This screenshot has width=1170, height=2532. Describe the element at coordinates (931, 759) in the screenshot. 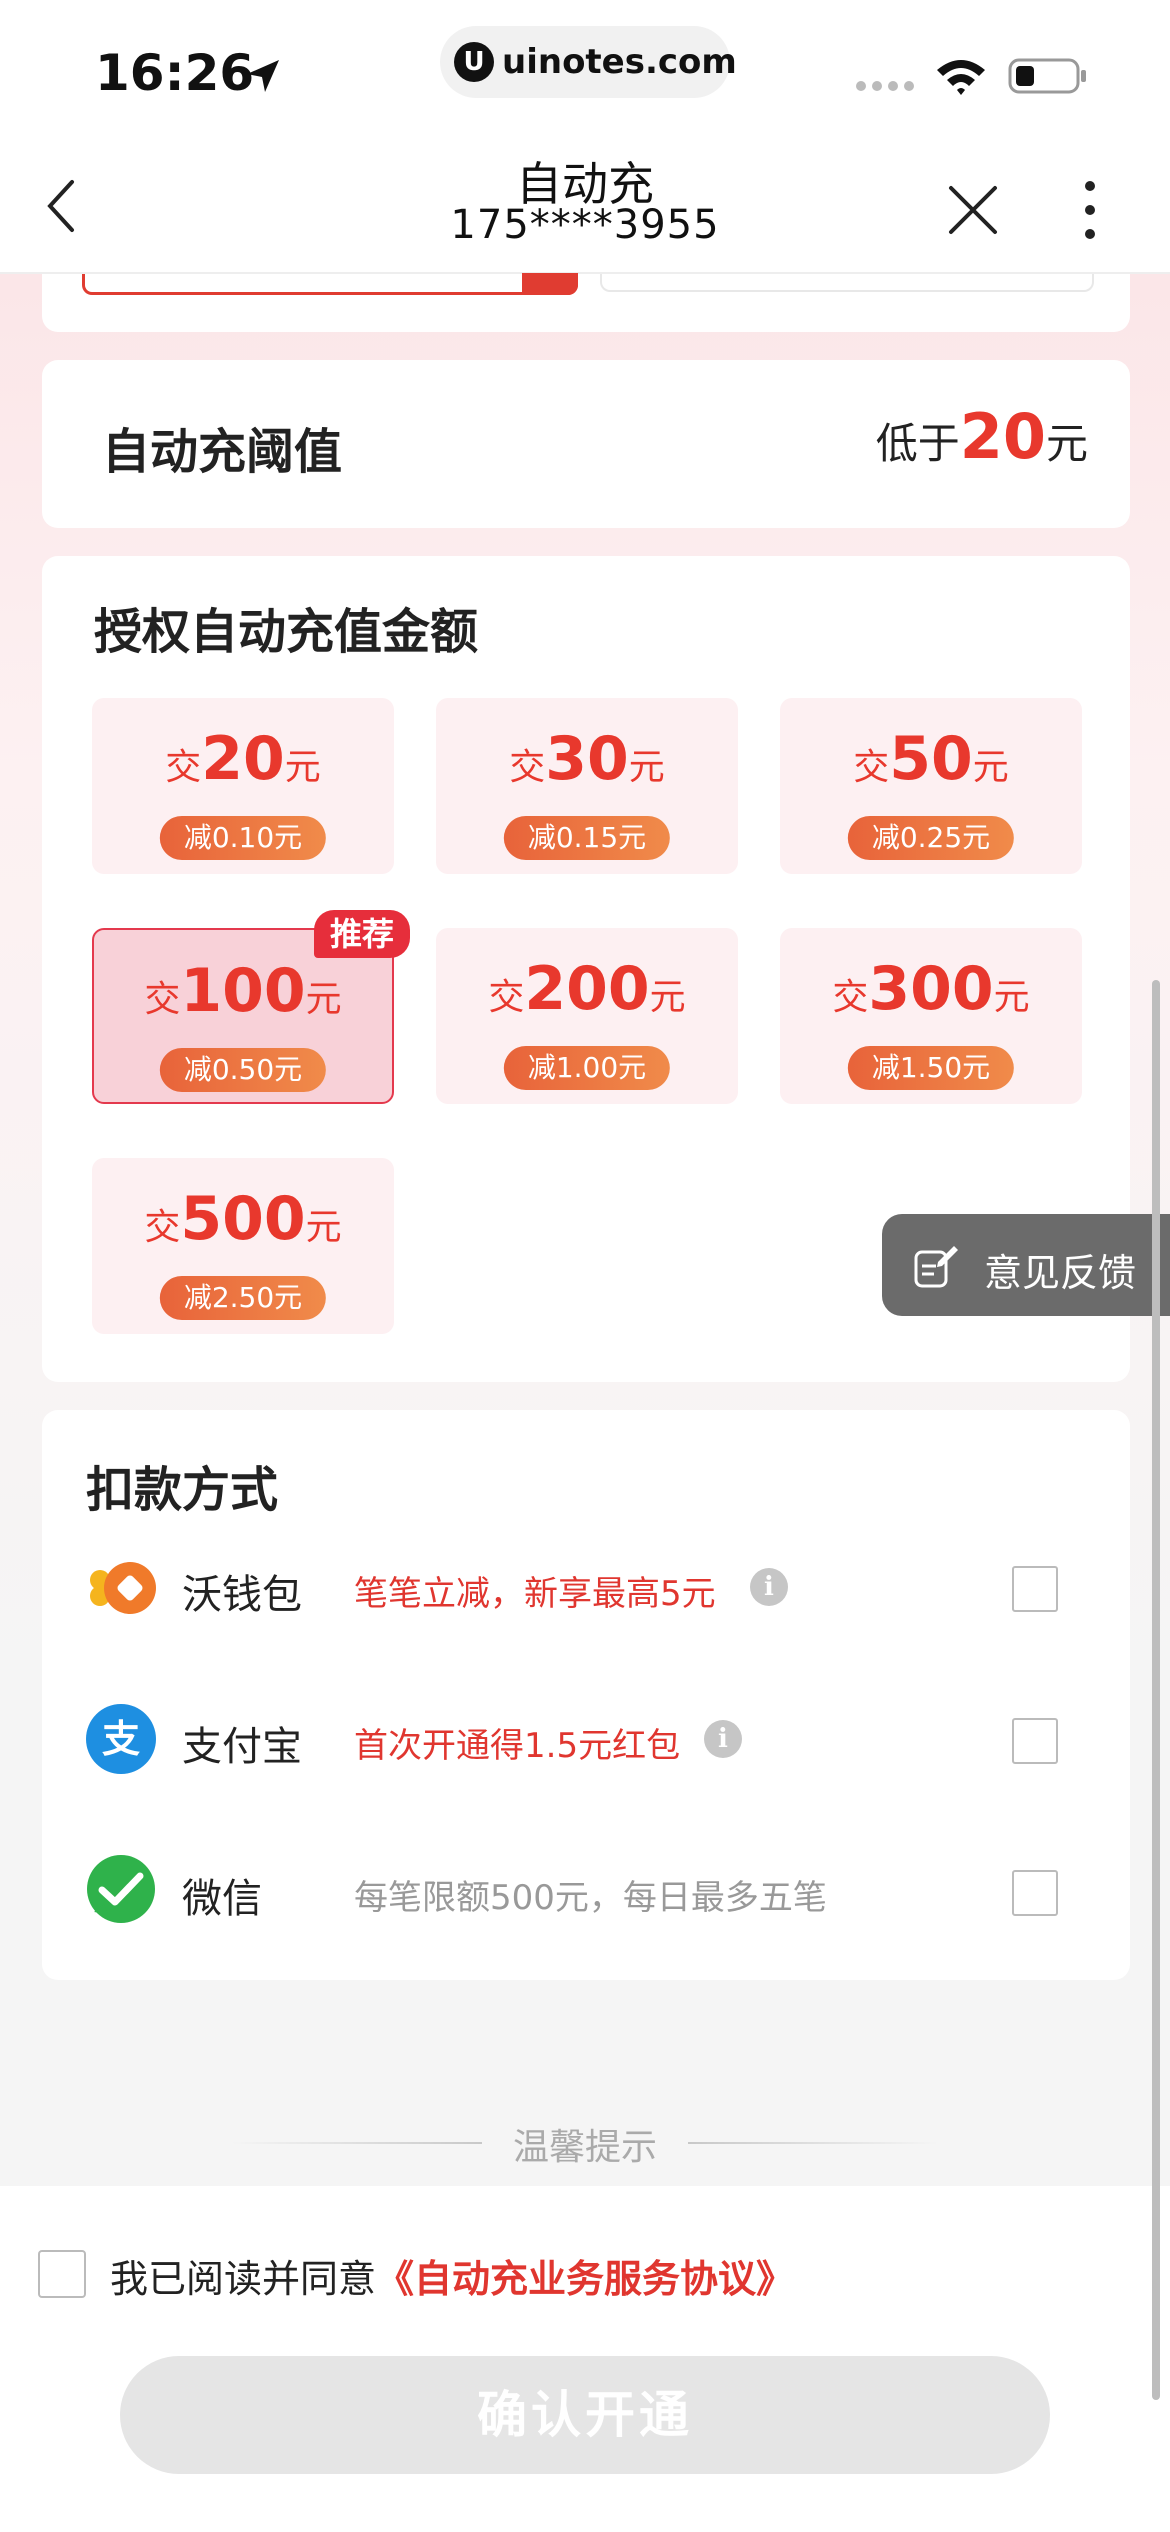

I see `amount-value: 交50元` at that location.